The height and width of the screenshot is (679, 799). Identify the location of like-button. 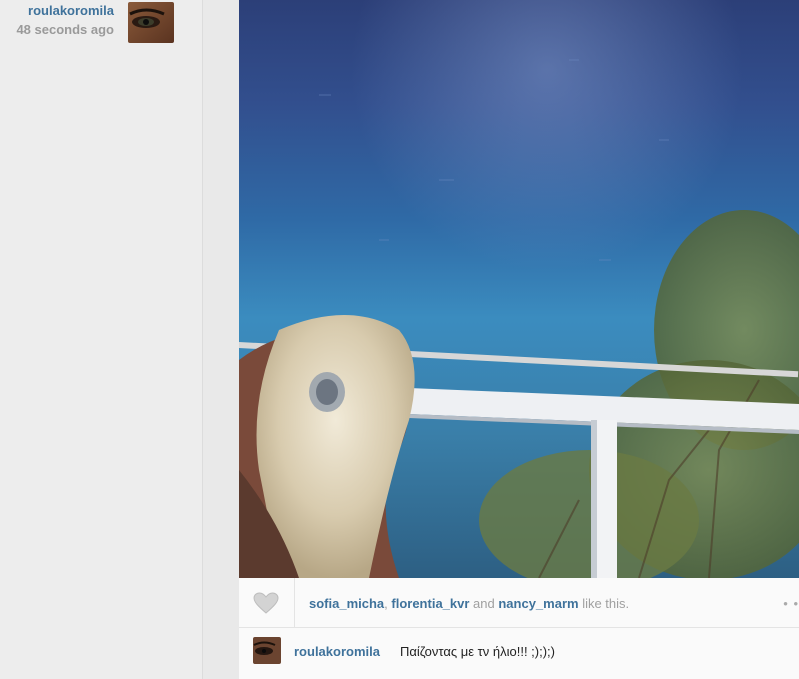
(267, 602).